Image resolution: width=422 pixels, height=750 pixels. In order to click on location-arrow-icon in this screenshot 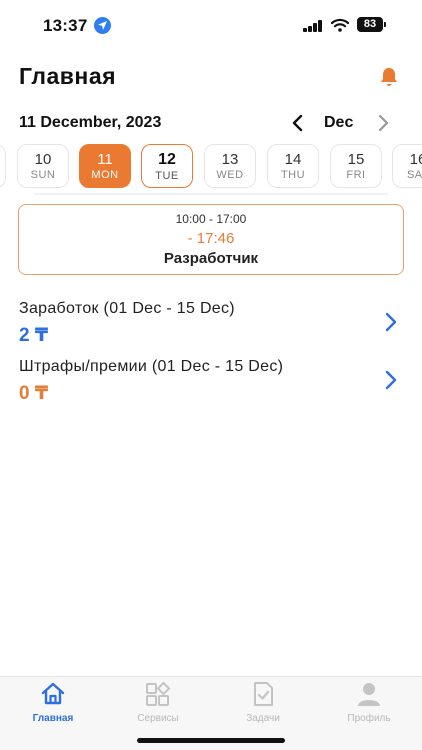, I will do `click(102, 25)`.